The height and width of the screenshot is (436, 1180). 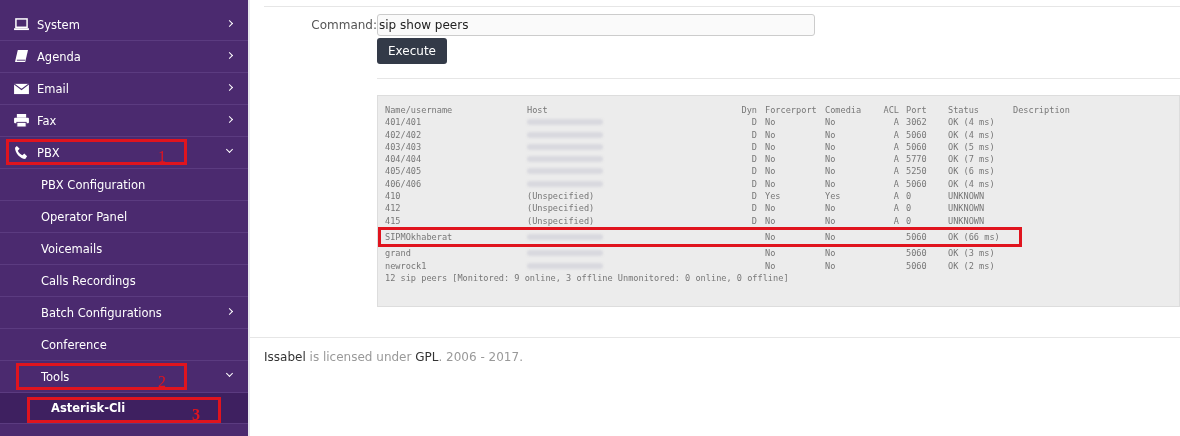 I want to click on annotation-number: 1, so click(x=162, y=157).